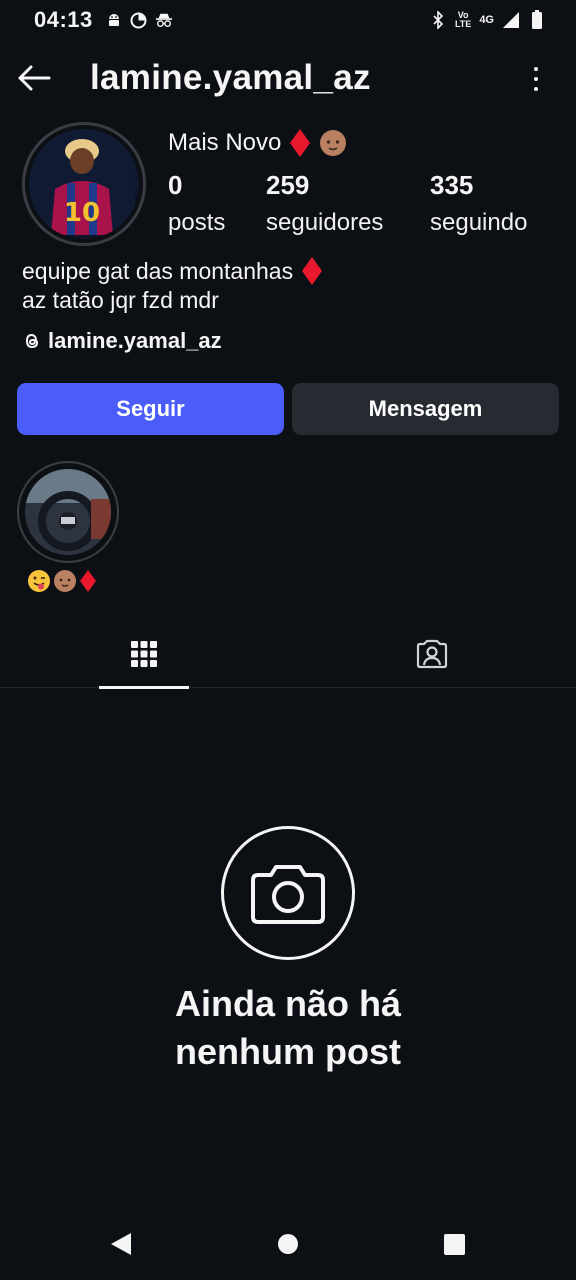  What do you see at coordinates (230, 77) in the screenshot?
I see `page-title-username: lamine.yamal_az` at bounding box center [230, 77].